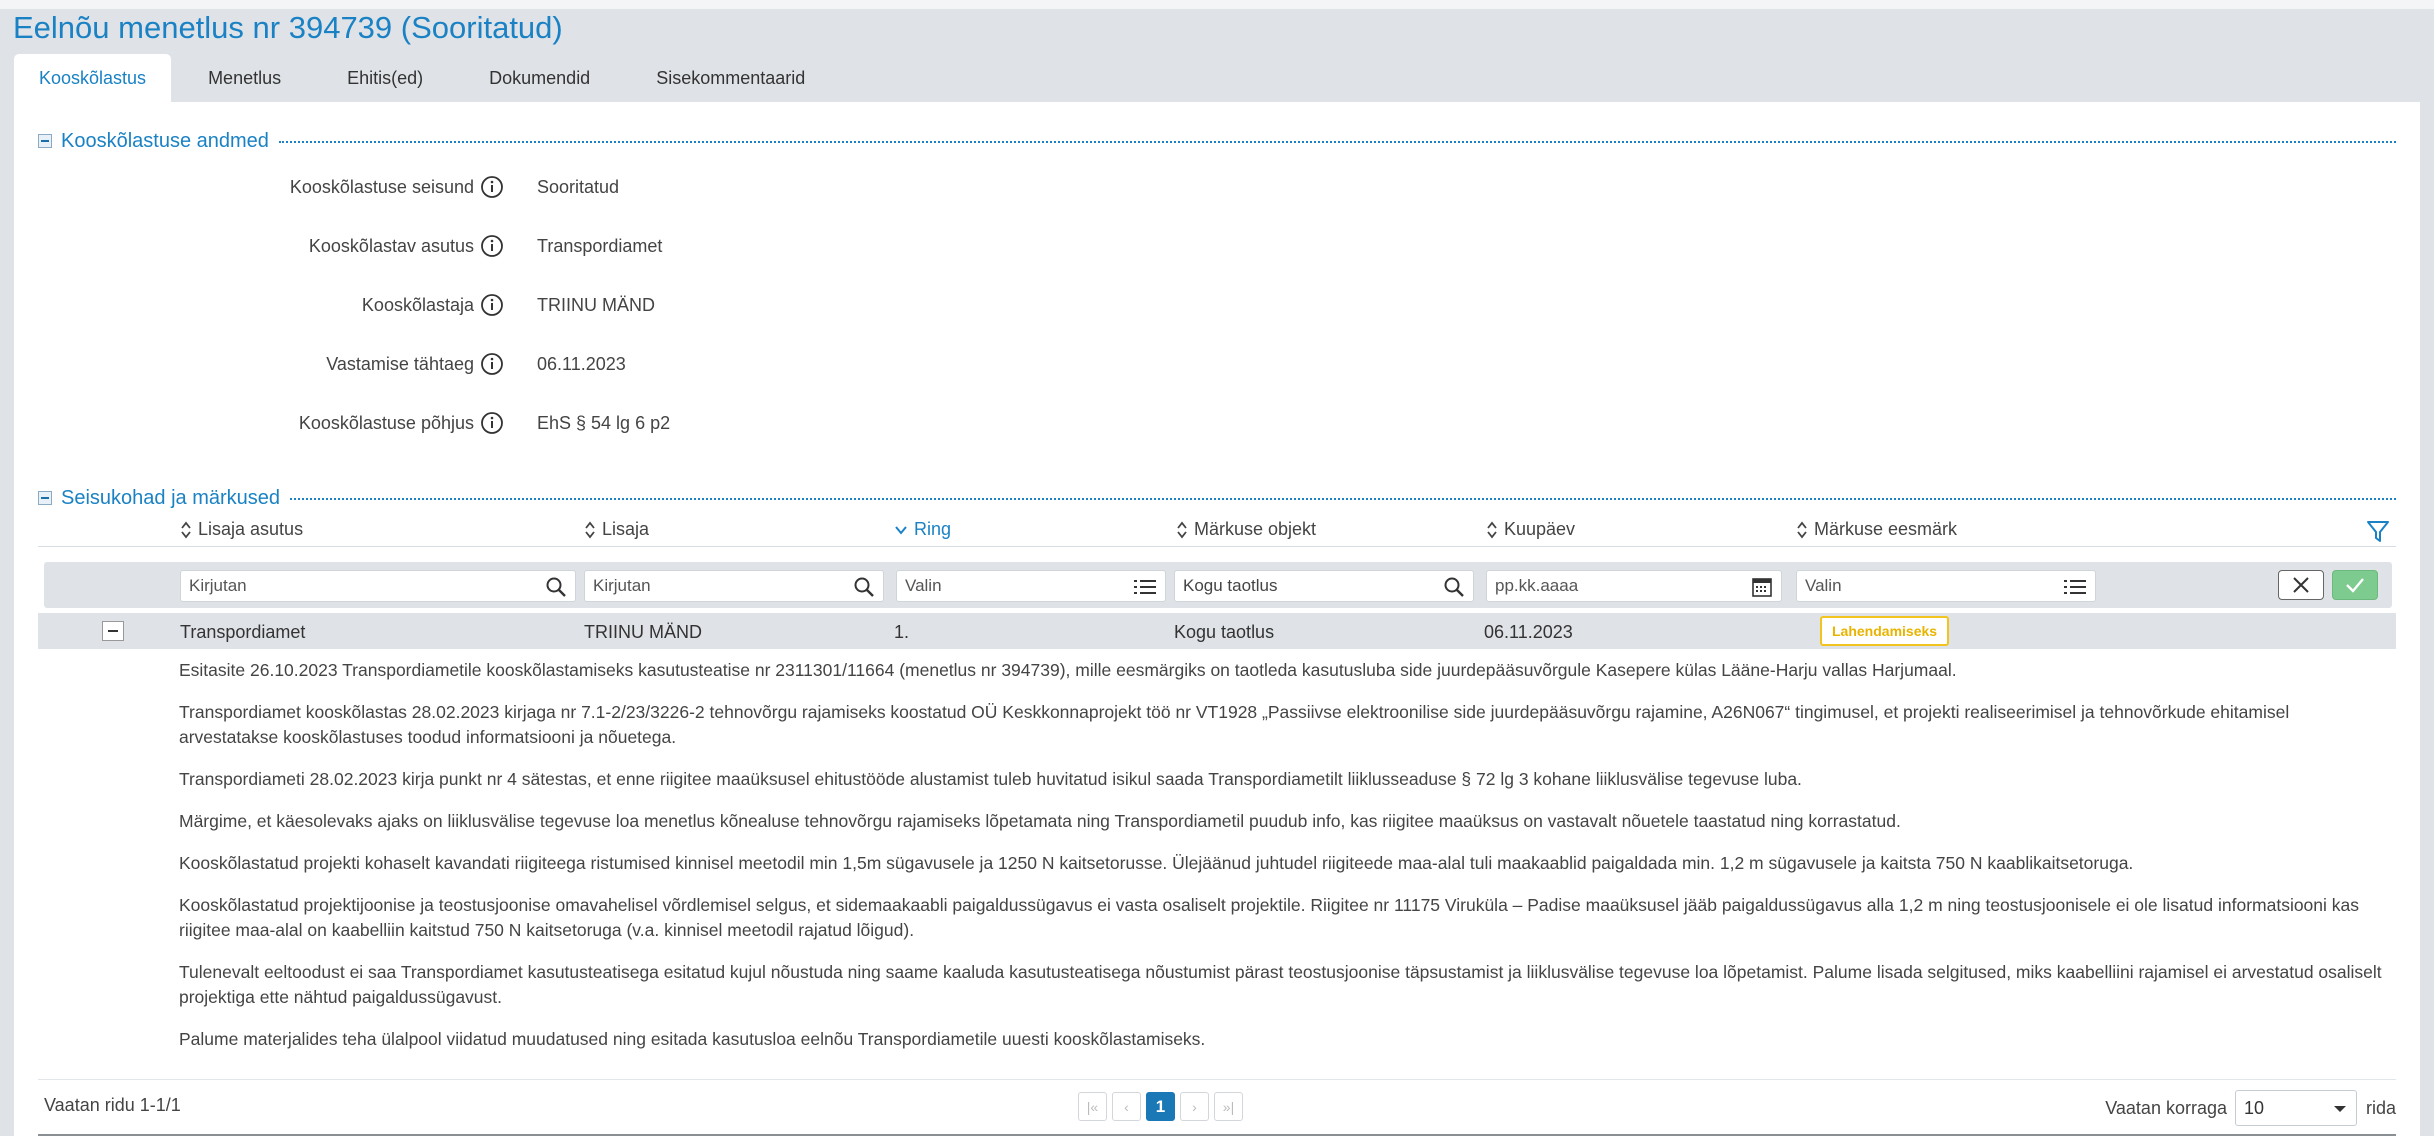 This screenshot has width=2434, height=1136. I want to click on field-seisund: Kooskõlastuse seisund Sooritatud, so click(614, 187).